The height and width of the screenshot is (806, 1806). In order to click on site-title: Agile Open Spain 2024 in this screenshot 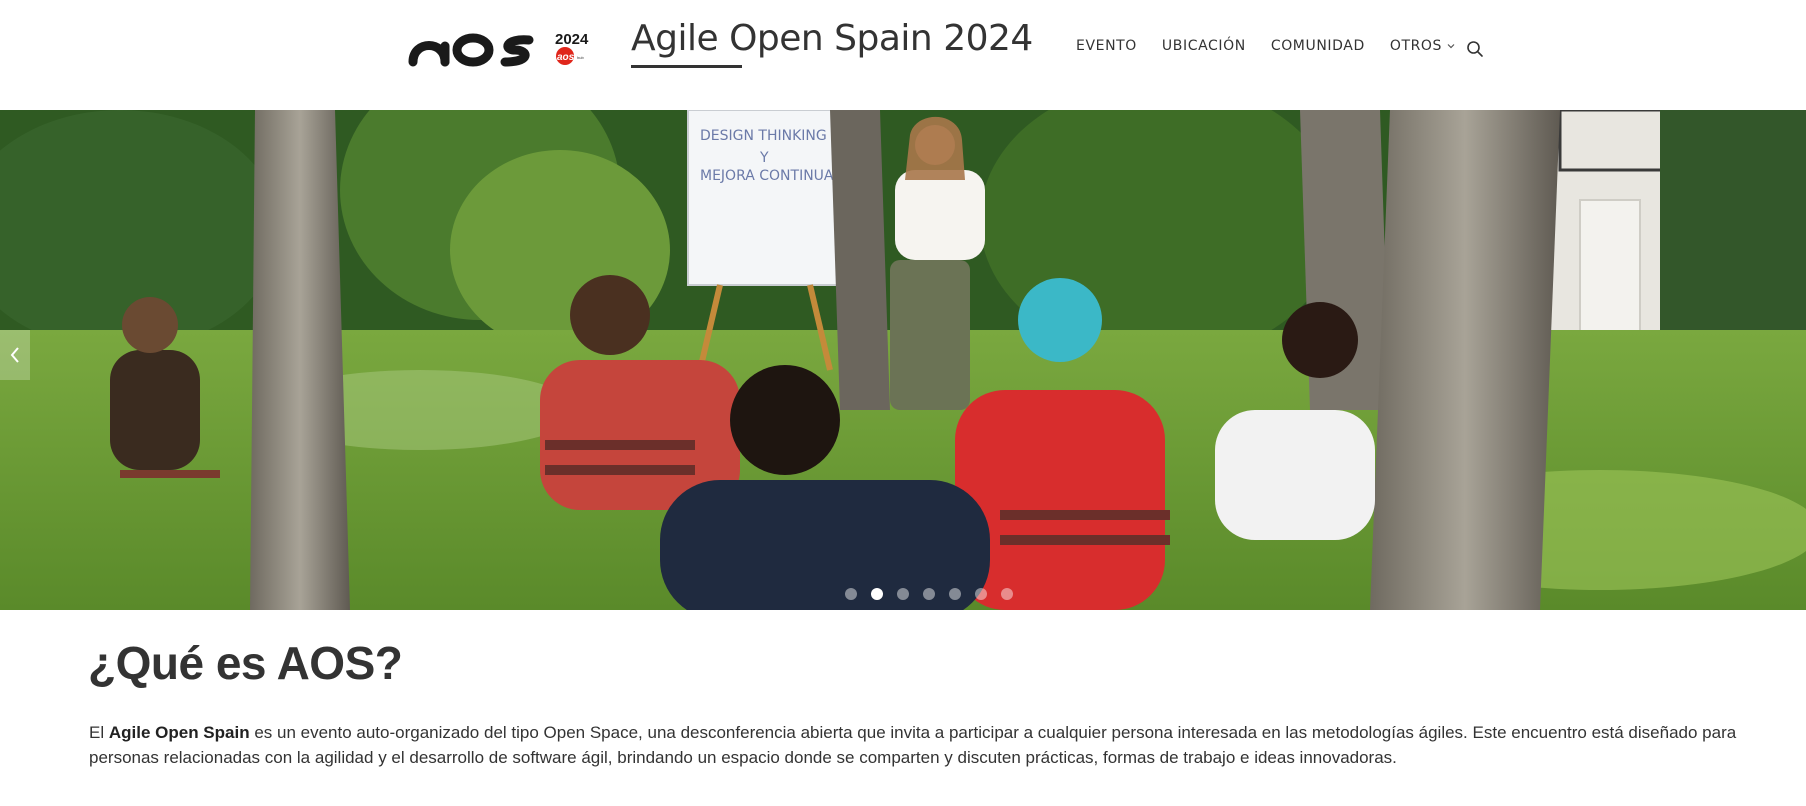, I will do `click(832, 38)`.